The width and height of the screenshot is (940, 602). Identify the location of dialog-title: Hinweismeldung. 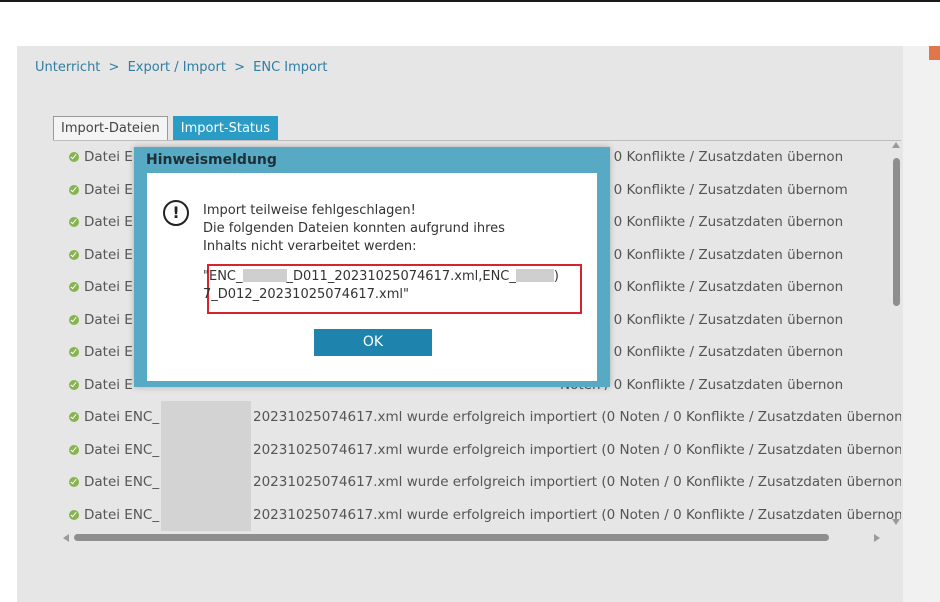
(211, 160).